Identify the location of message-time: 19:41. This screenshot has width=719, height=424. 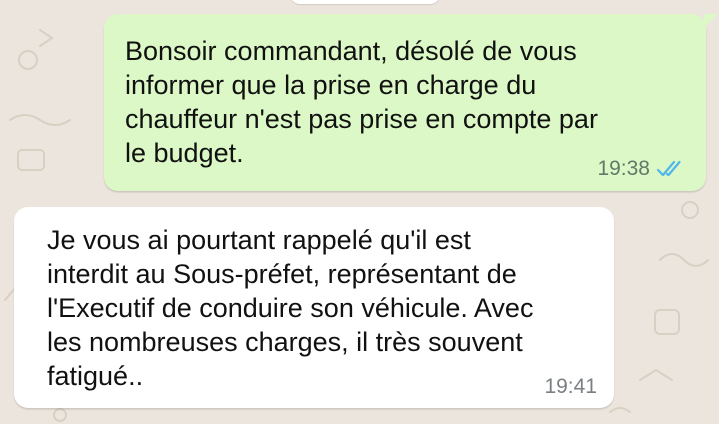
(570, 386).